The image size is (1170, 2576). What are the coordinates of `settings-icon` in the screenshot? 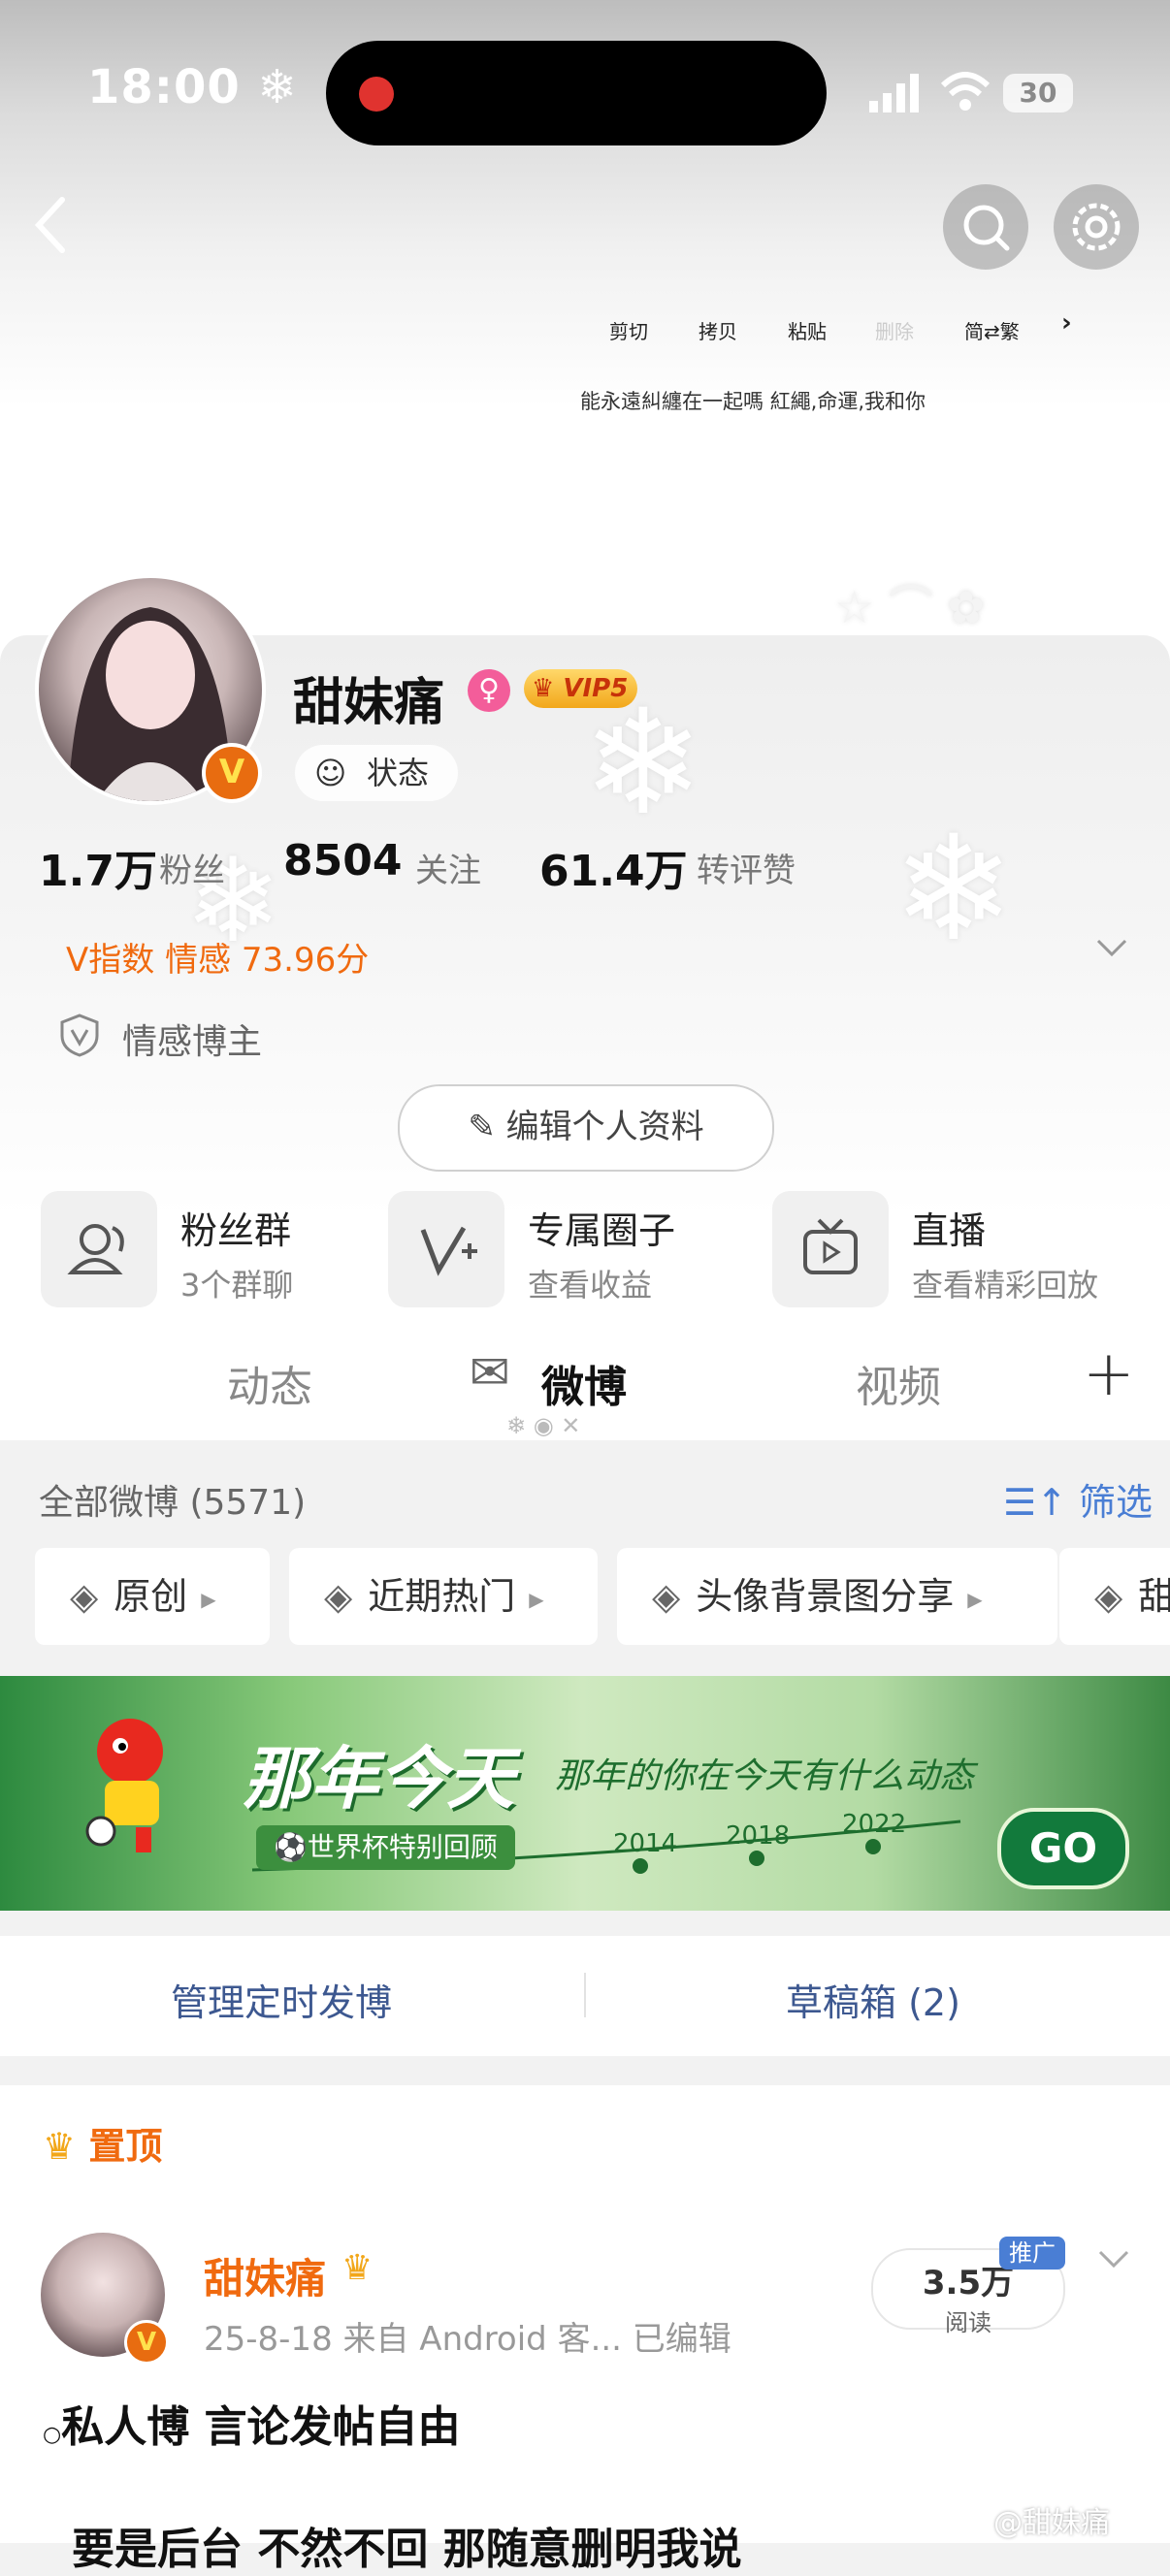 It's located at (1096, 227).